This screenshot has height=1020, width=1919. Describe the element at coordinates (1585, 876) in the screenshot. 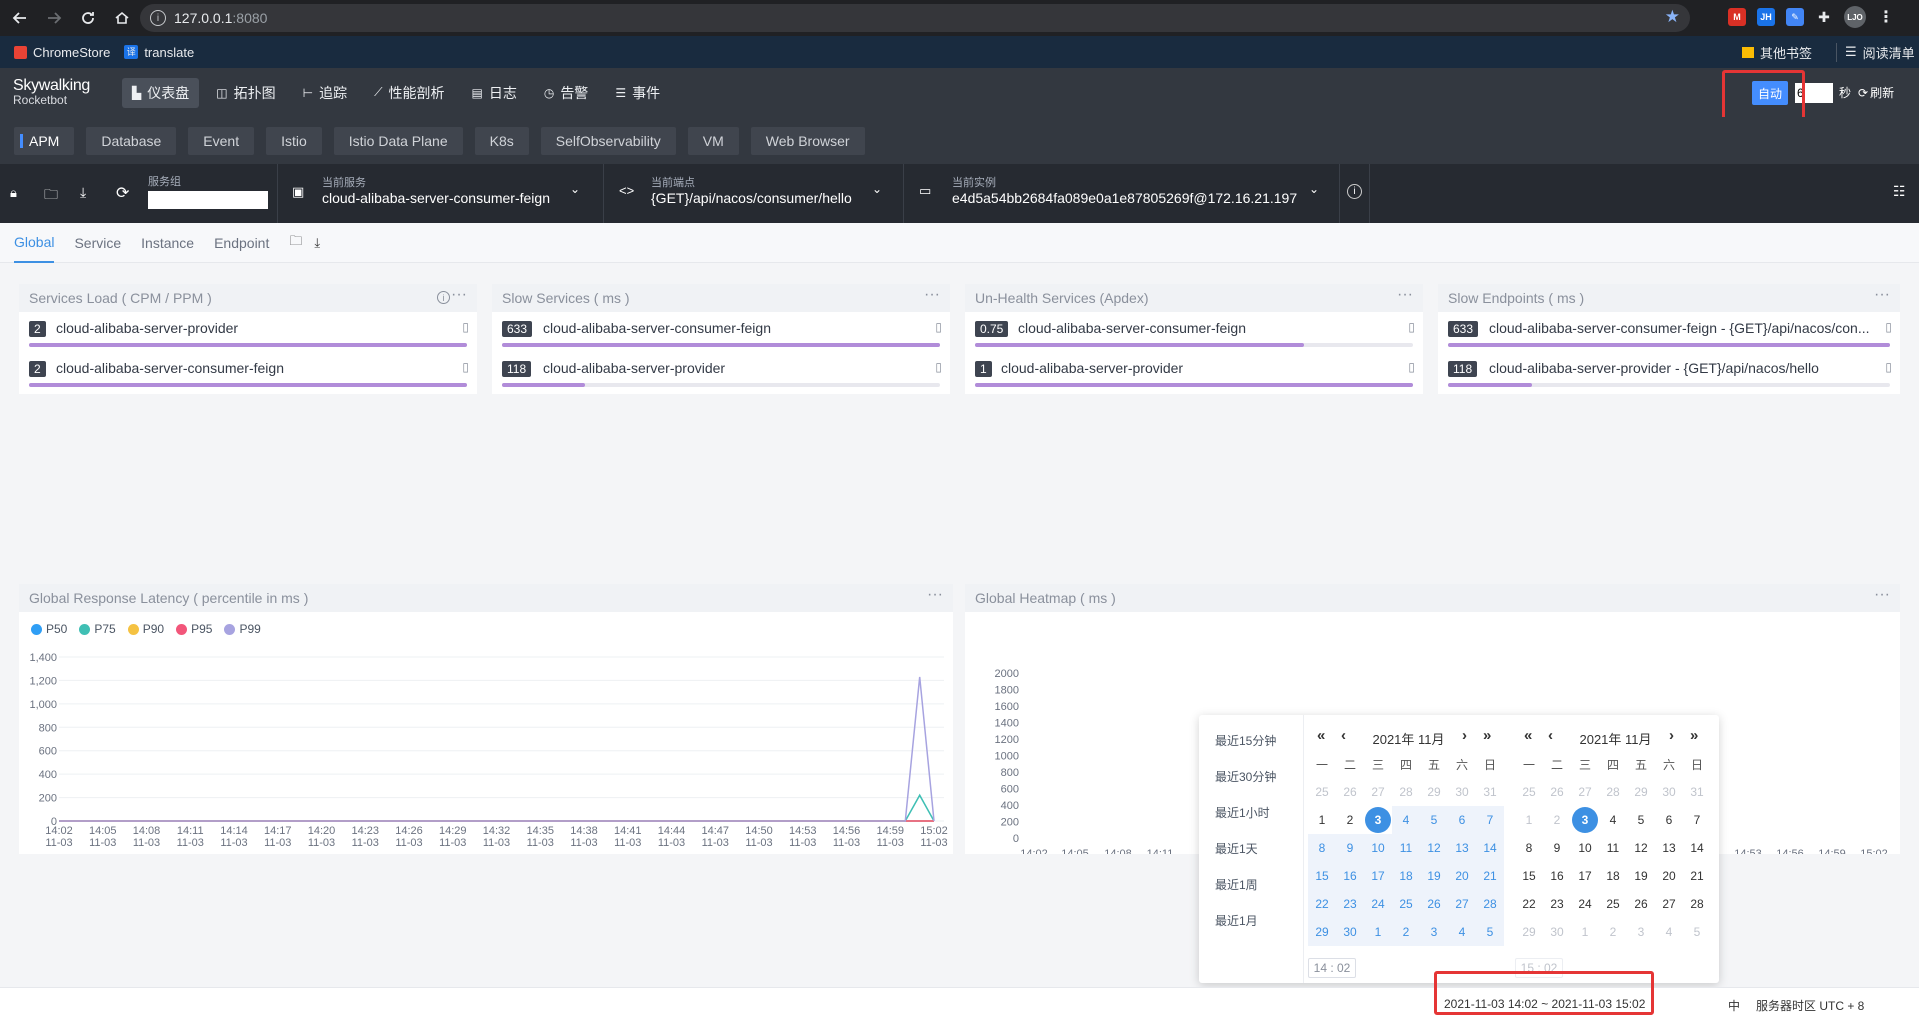

I see `calendar-day: 17` at that location.